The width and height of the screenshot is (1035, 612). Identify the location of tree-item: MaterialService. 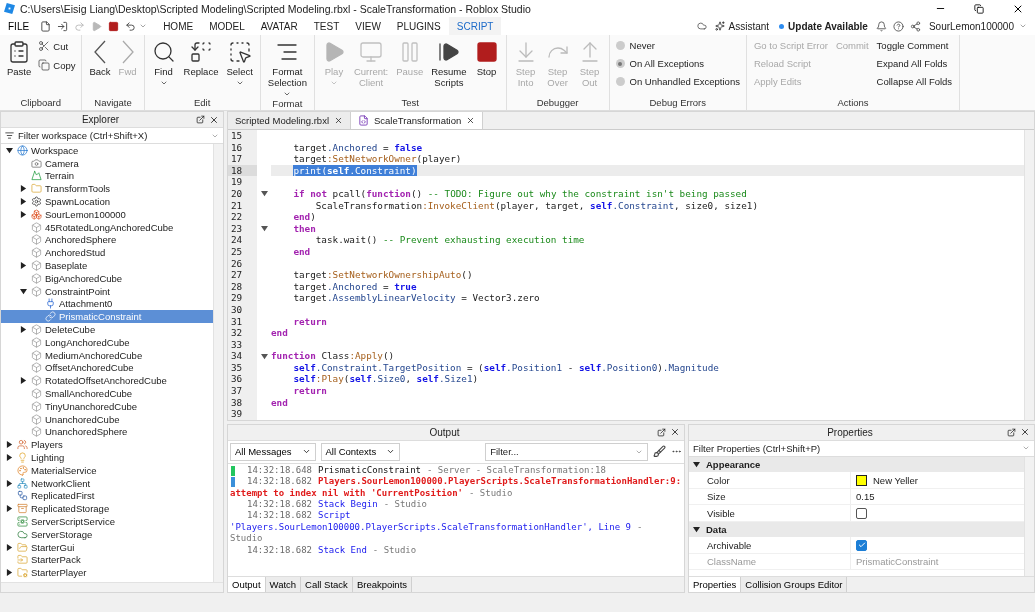
(107, 470).